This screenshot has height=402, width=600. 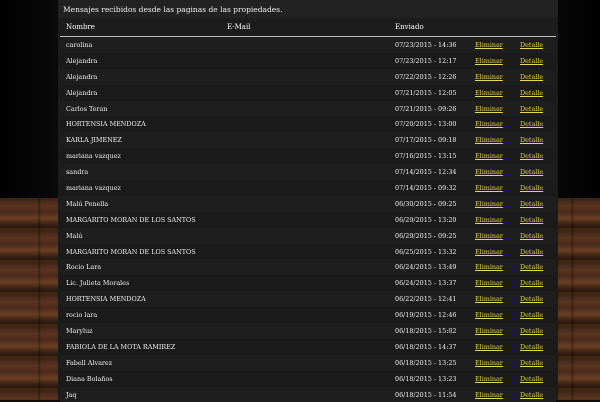 I want to click on column-header-email: E-Mail, so click(x=305, y=27).